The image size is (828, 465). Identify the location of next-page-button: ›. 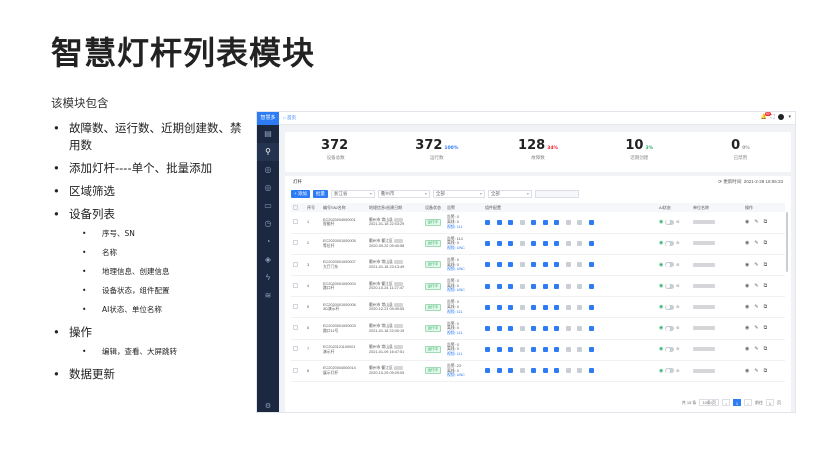
(748, 402).